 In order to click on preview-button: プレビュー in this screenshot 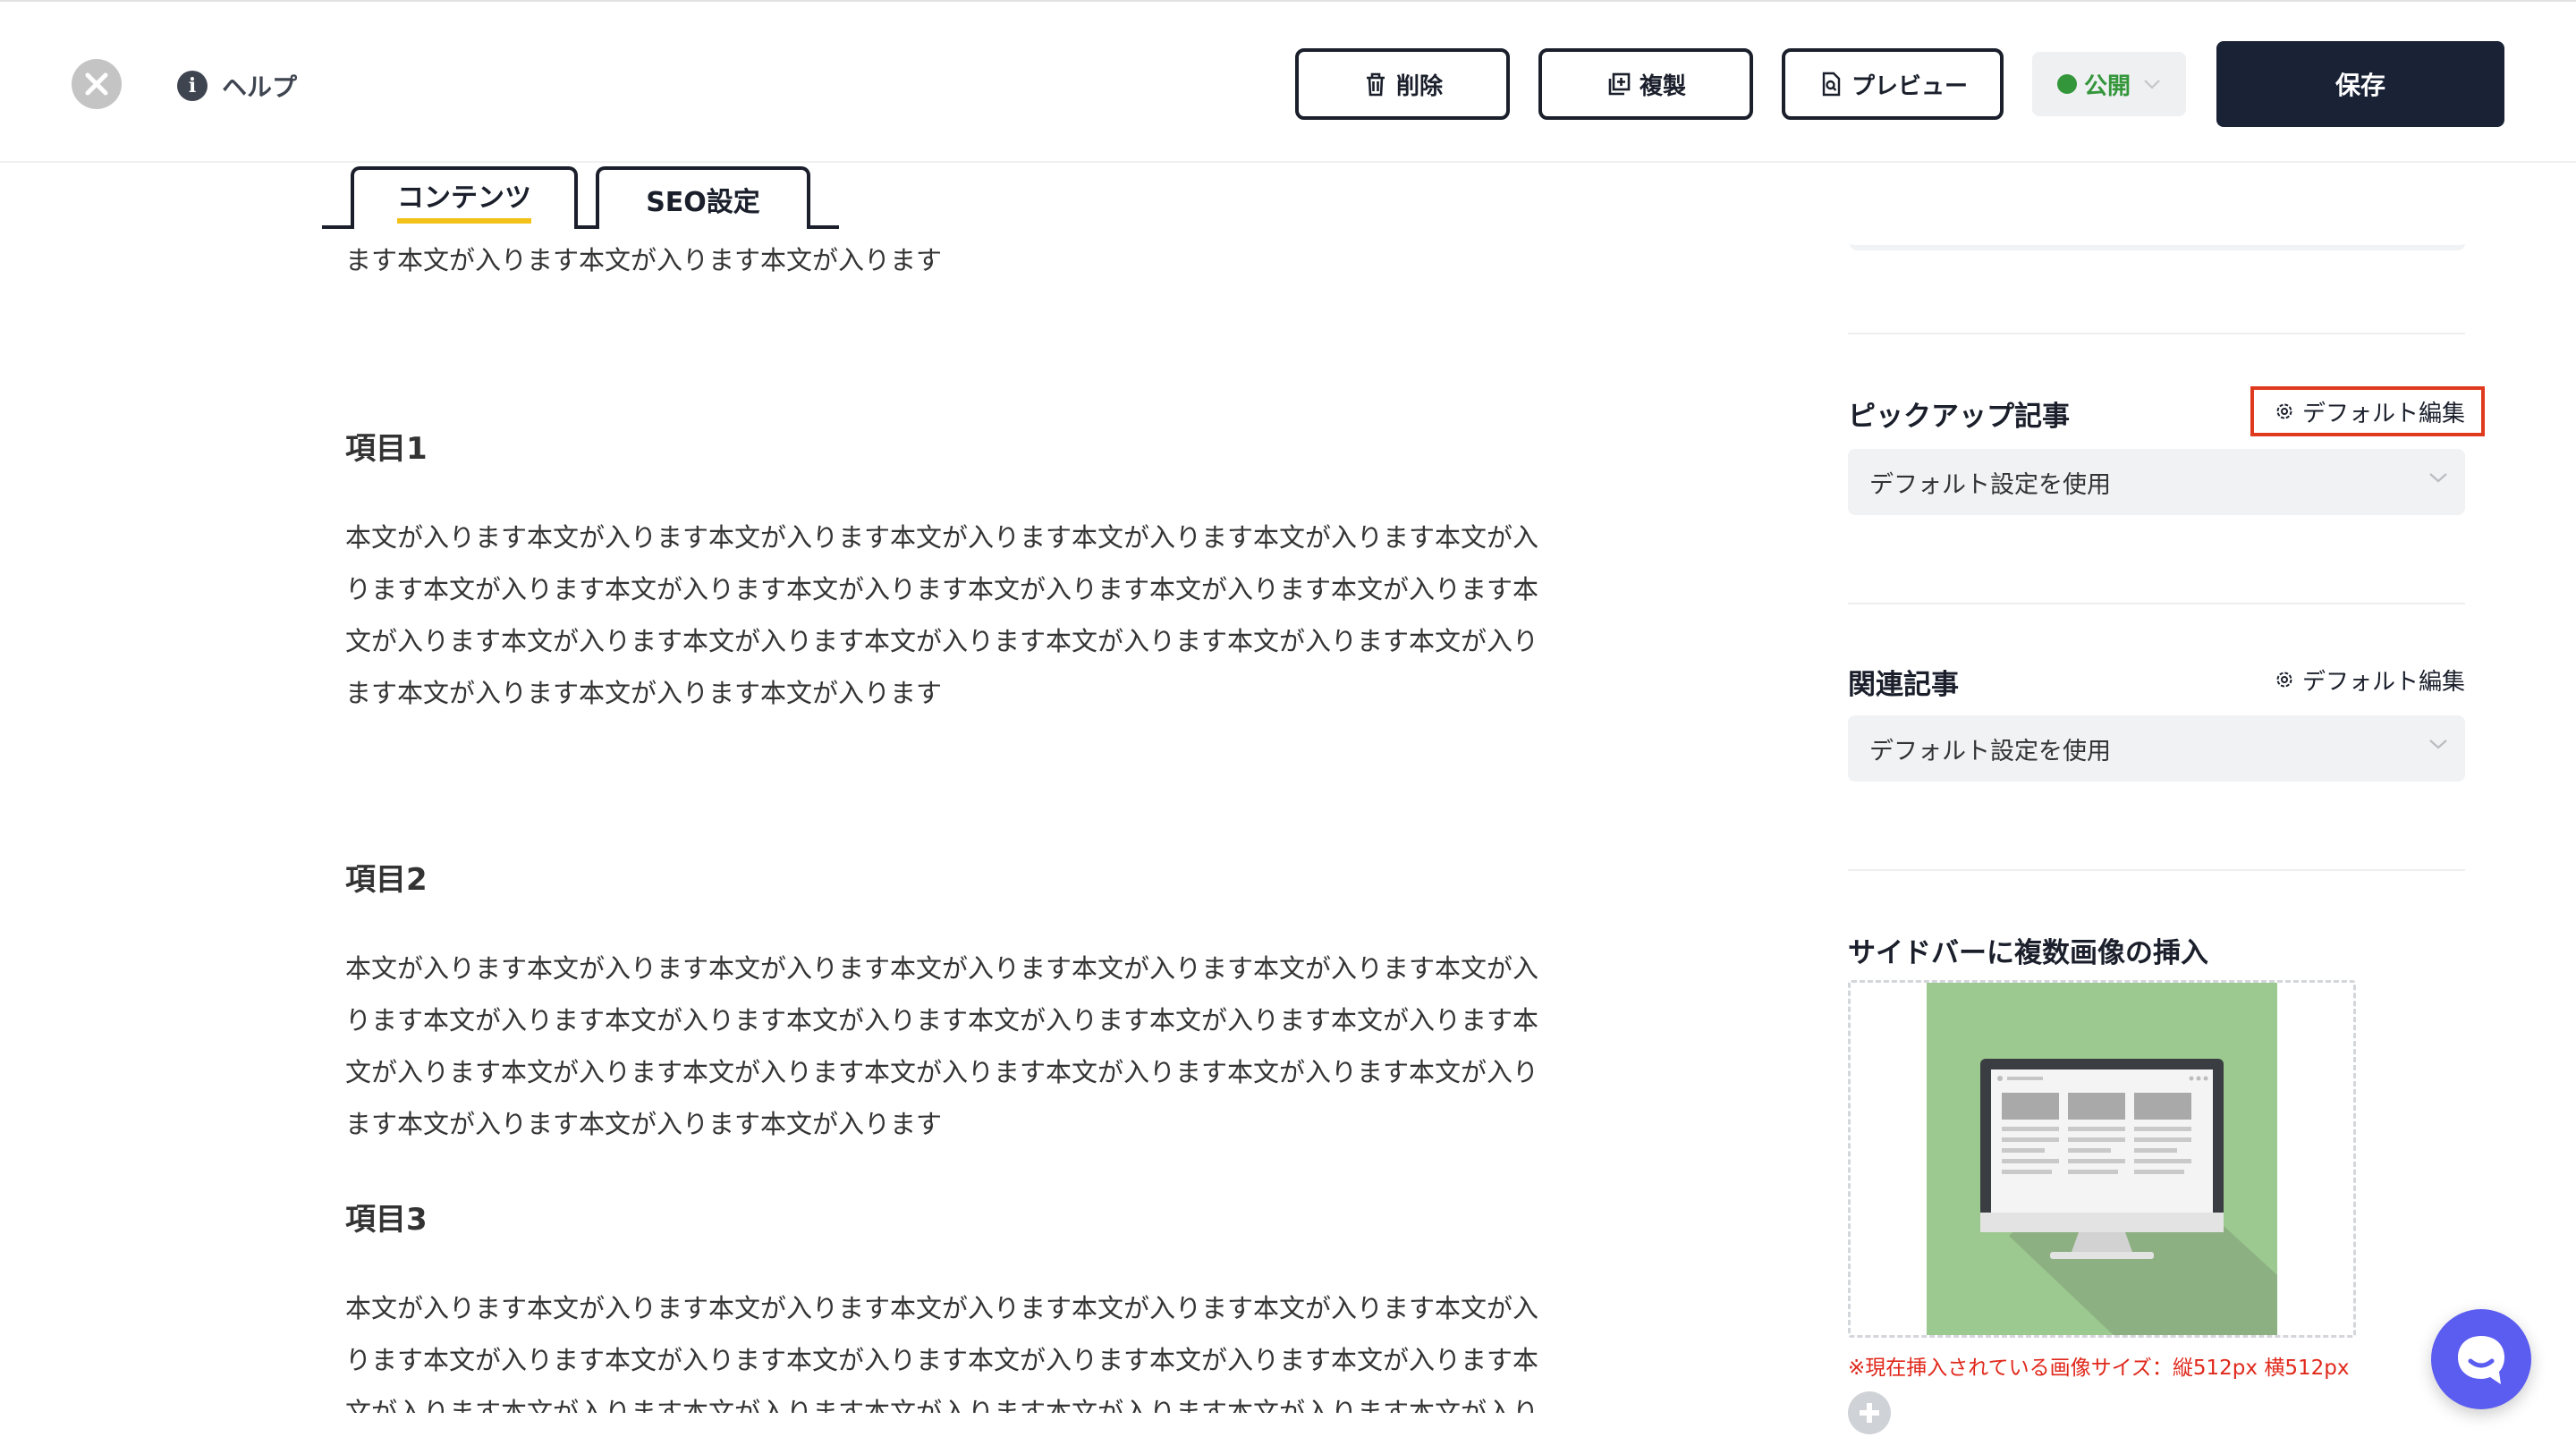, I will do `click(1893, 84)`.